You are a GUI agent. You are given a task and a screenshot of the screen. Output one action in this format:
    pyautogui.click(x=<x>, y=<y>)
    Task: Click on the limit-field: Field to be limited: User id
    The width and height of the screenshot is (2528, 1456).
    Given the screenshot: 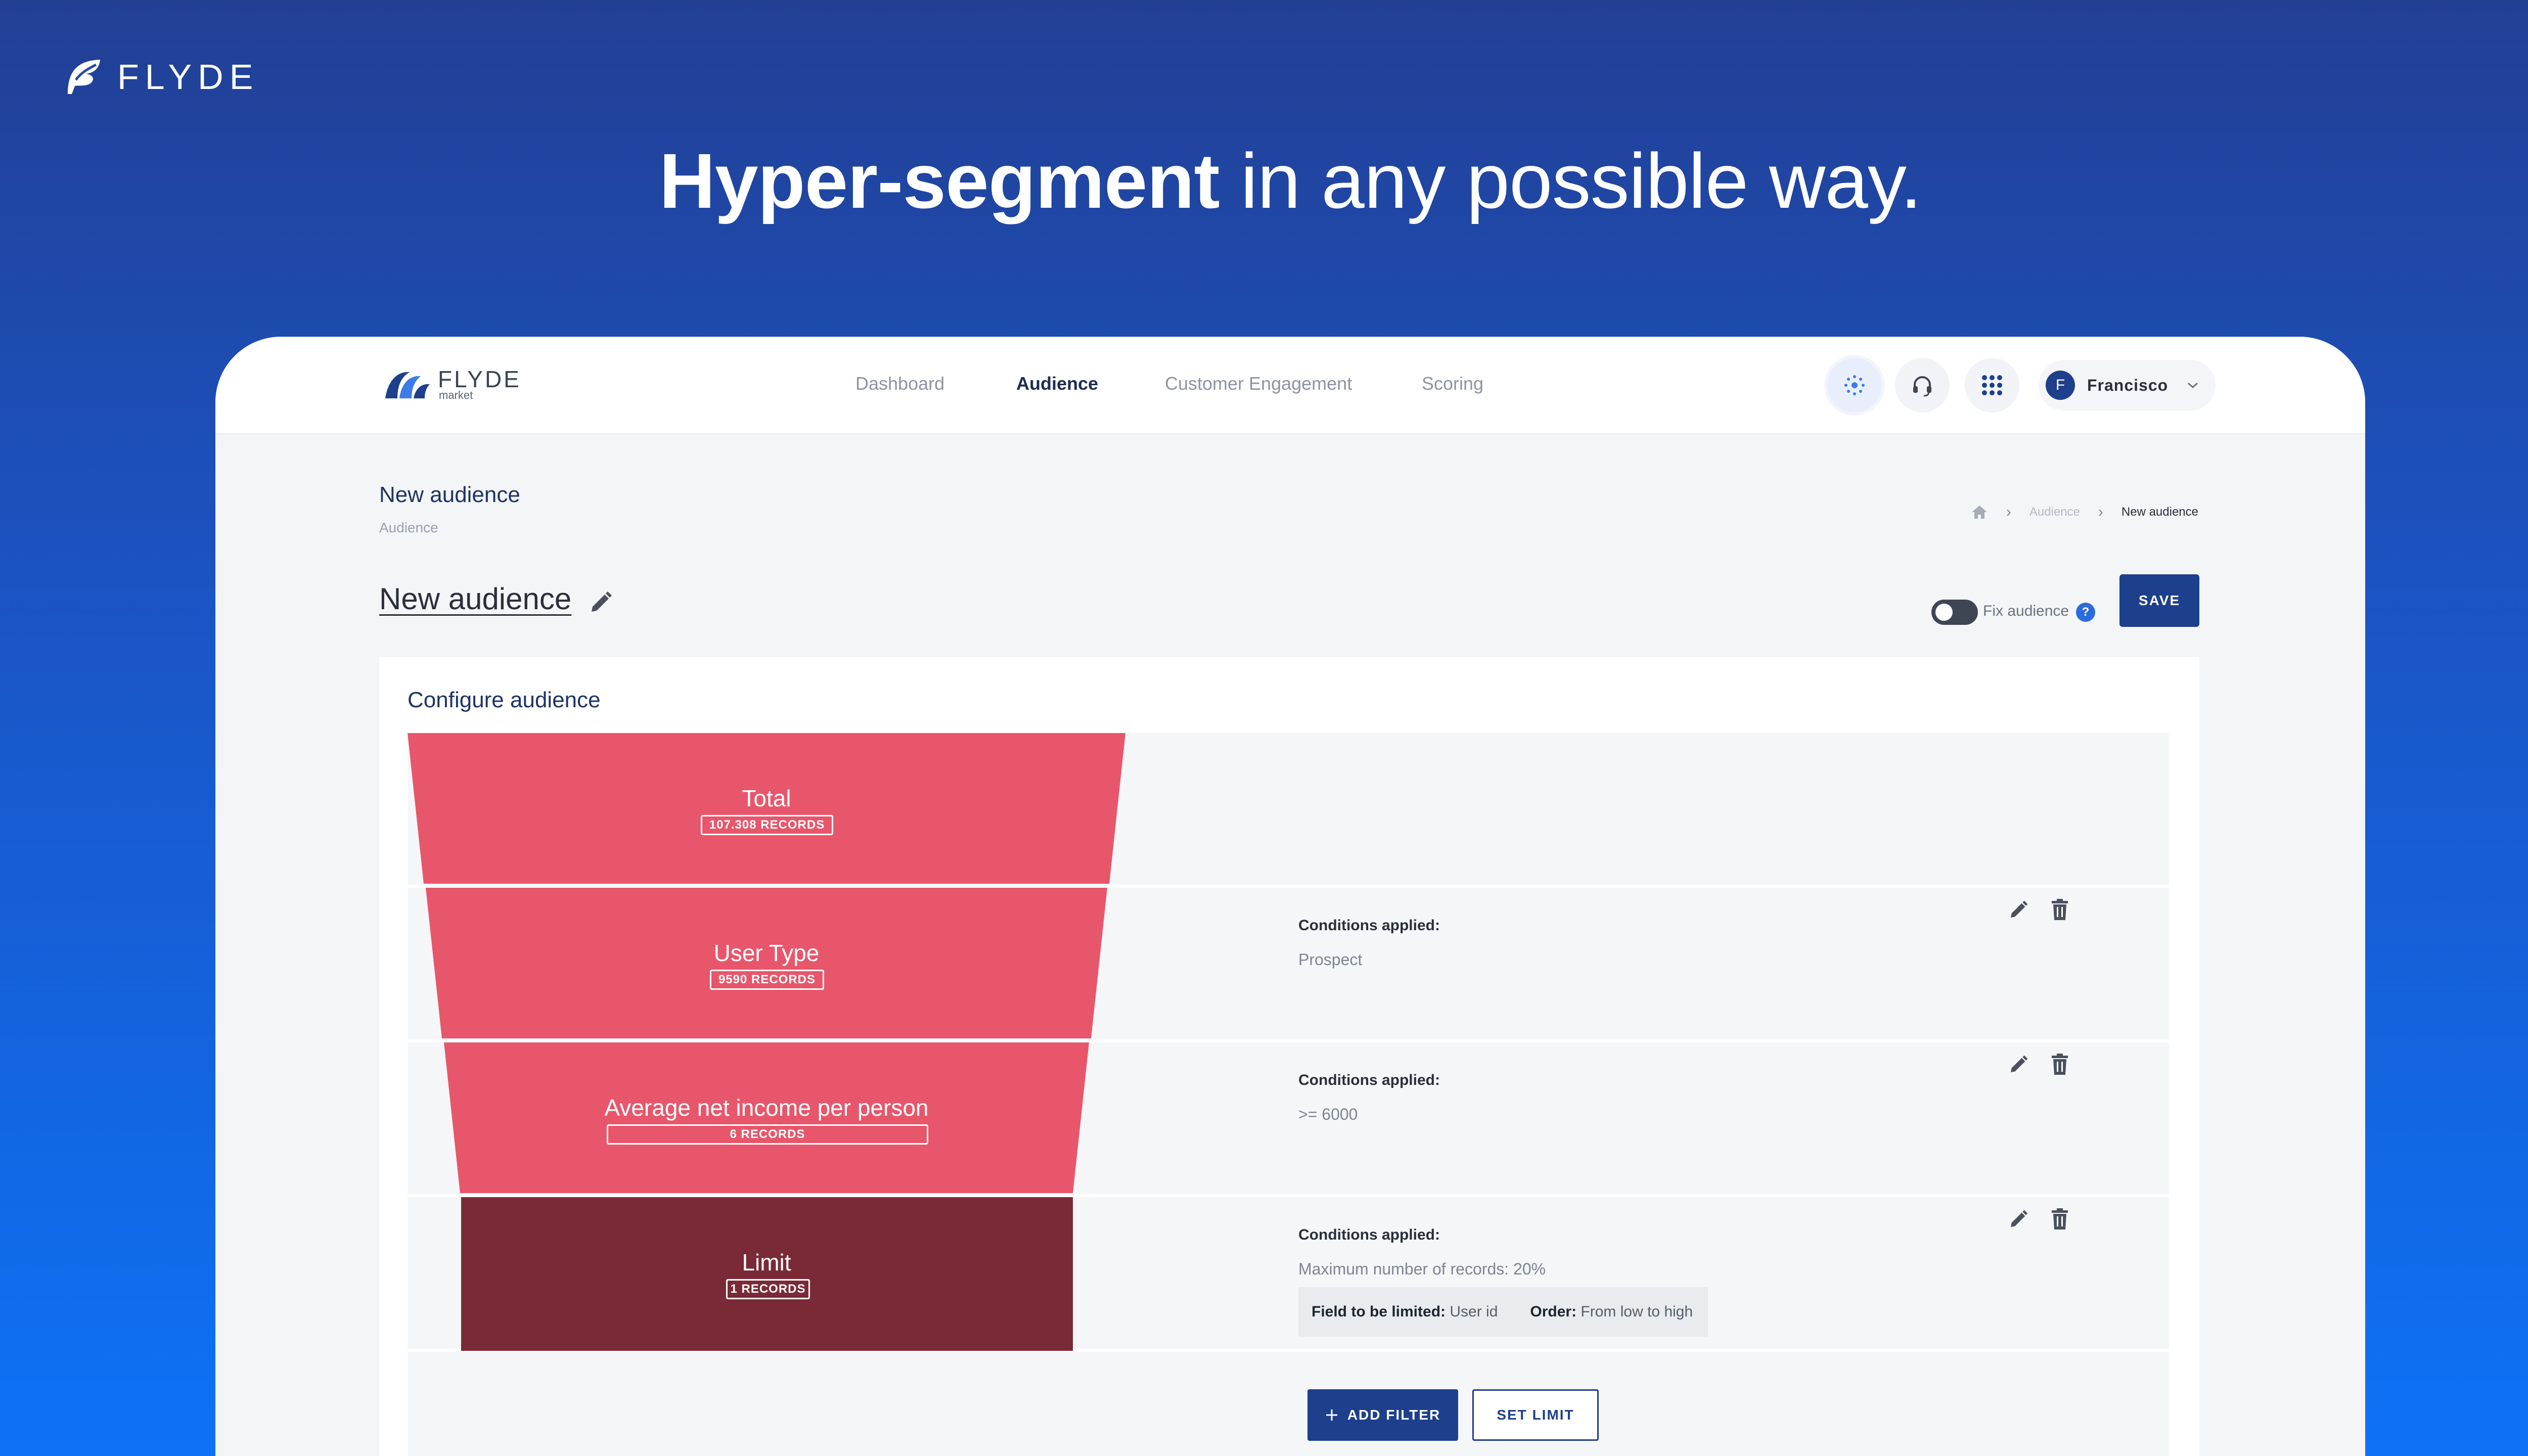 What is the action you would take?
    pyautogui.click(x=1405, y=1312)
    